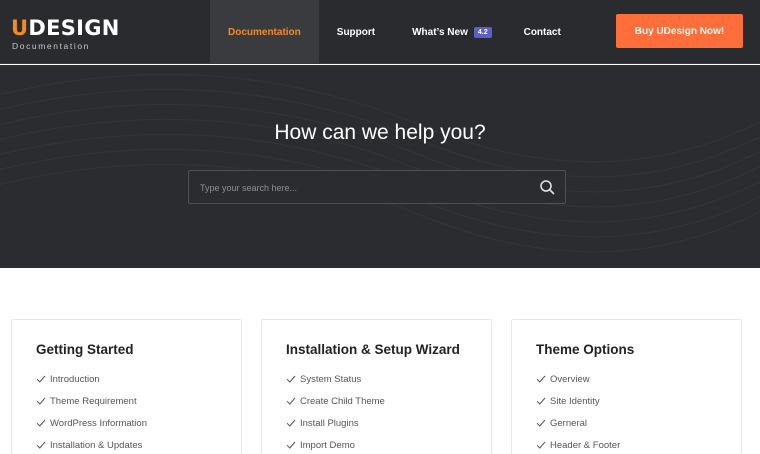  I want to click on nav-contact: Contact, so click(542, 32).